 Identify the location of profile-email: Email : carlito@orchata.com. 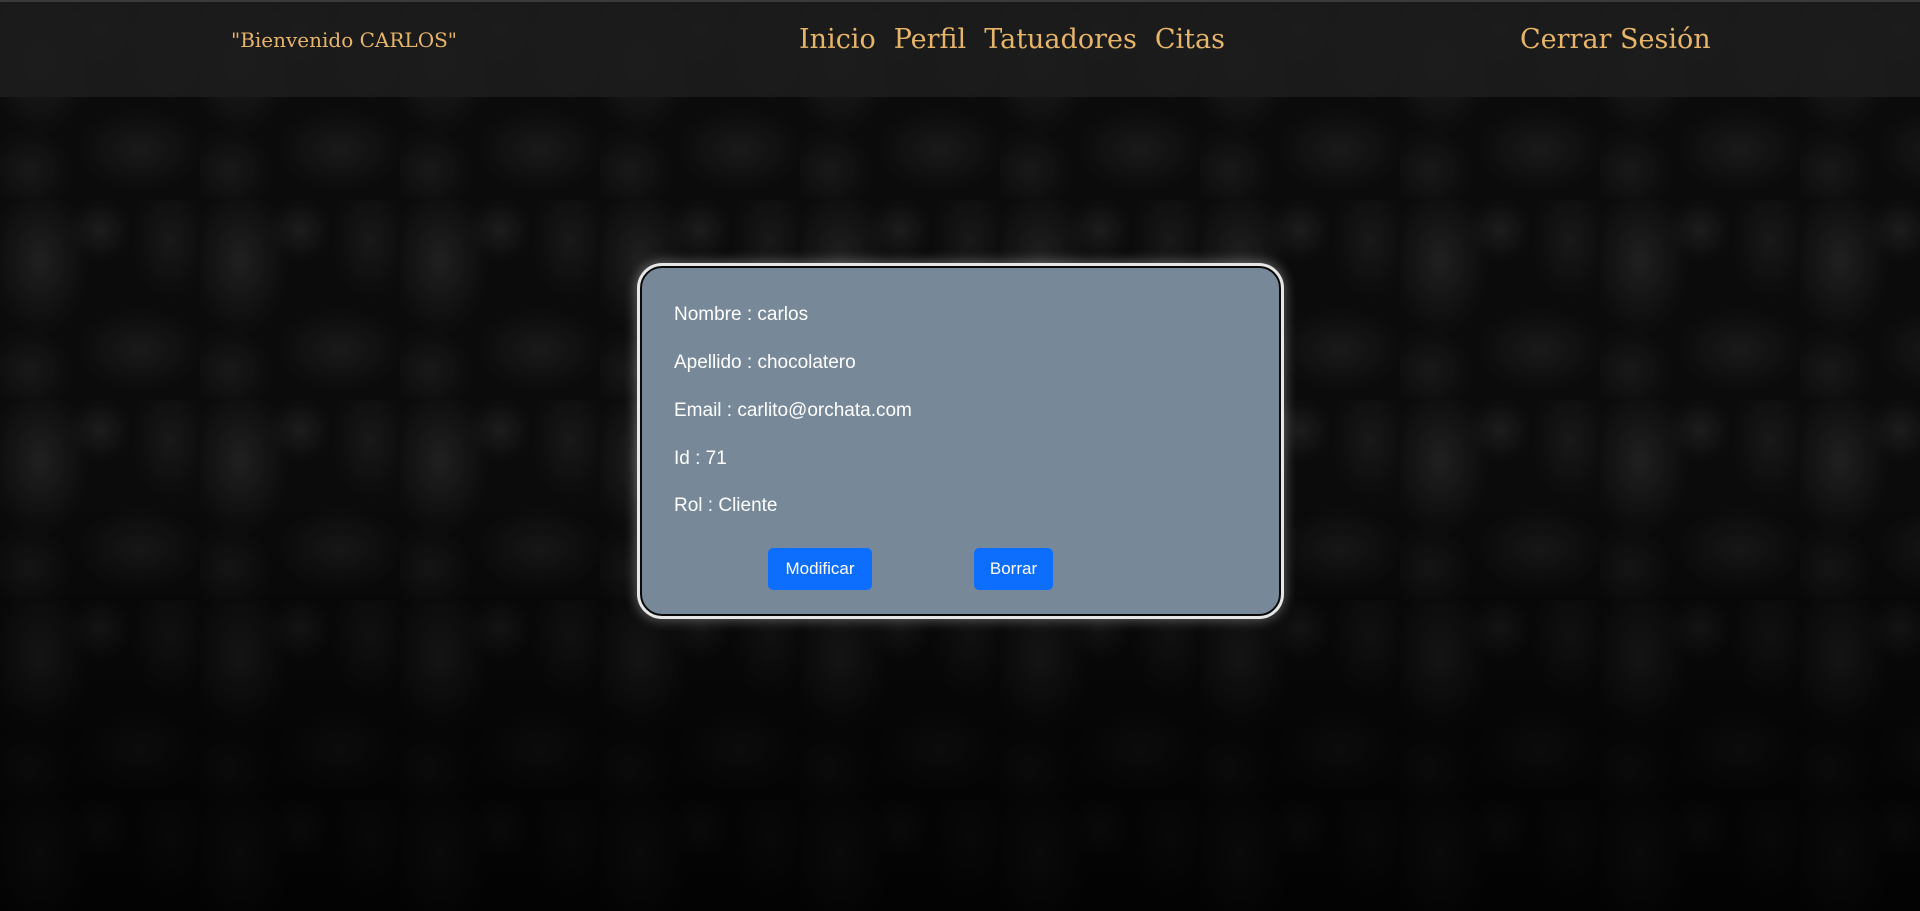
(793, 410).